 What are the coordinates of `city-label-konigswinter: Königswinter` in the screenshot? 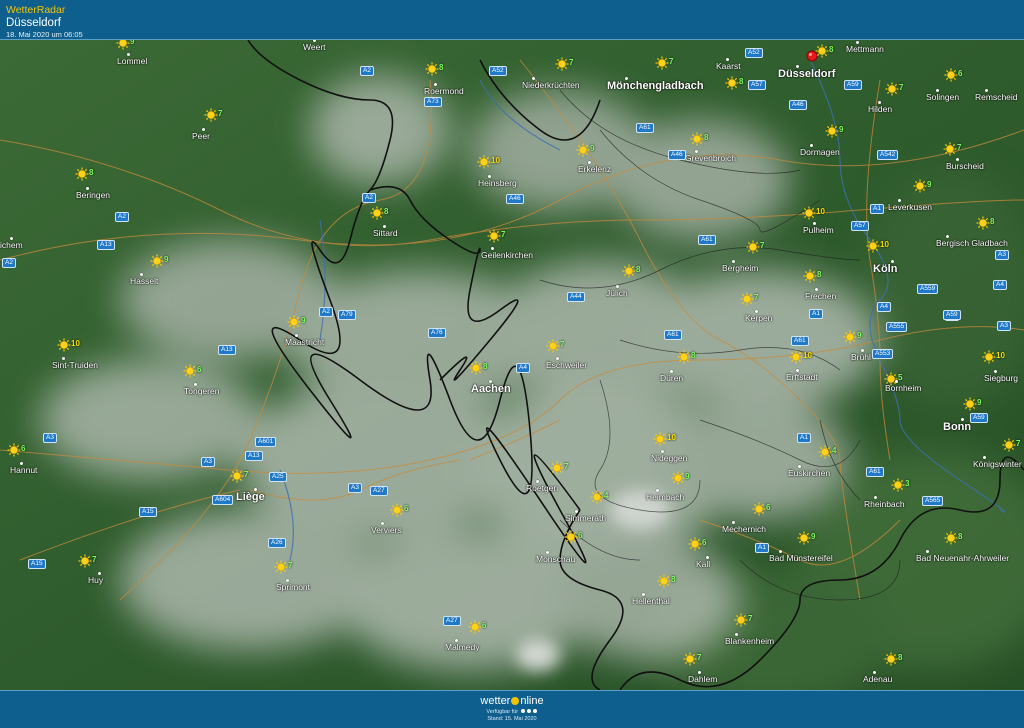 It's located at (997, 464).